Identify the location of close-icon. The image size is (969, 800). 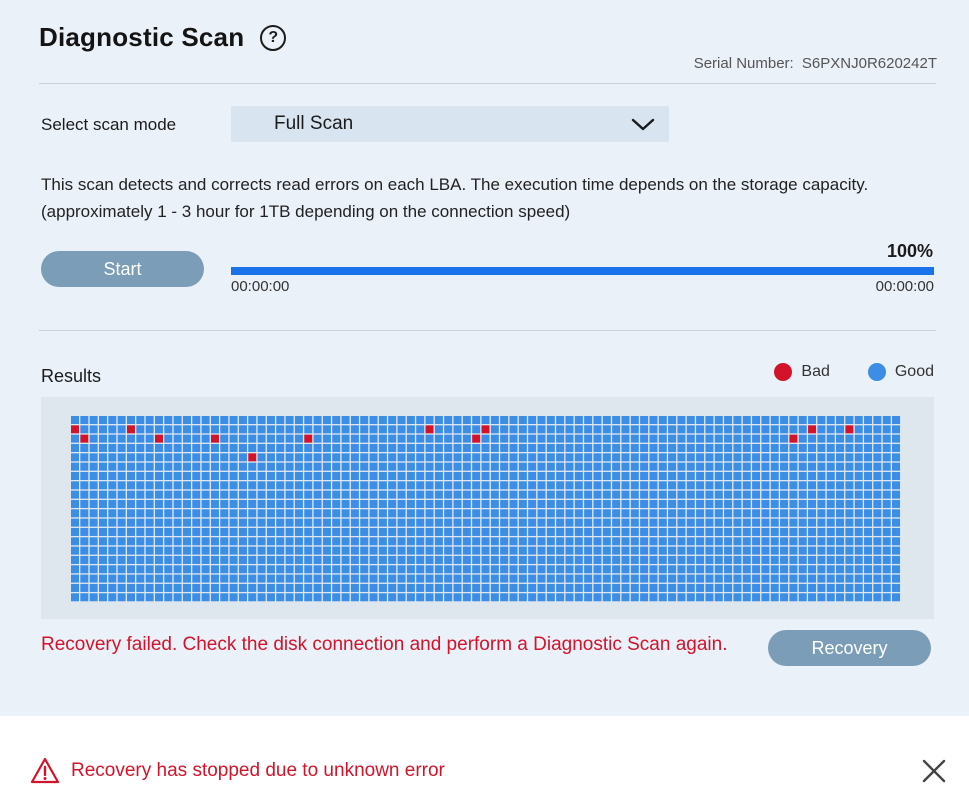
(934, 771).